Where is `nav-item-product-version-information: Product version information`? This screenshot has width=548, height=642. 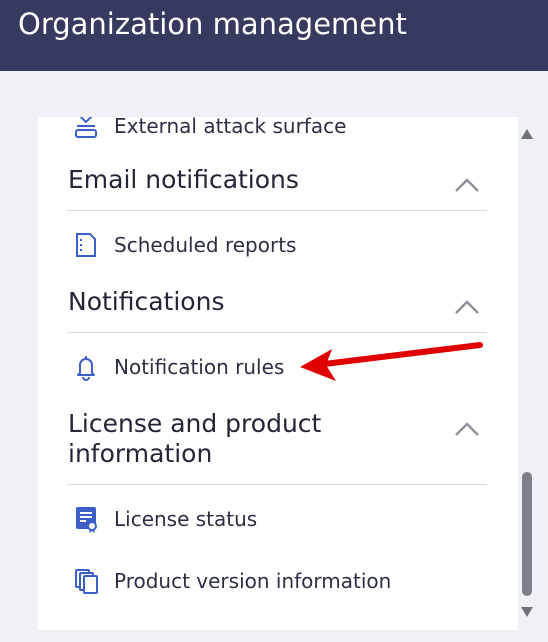 nav-item-product-version-information: Product version information is located at coordinates (272, 581).